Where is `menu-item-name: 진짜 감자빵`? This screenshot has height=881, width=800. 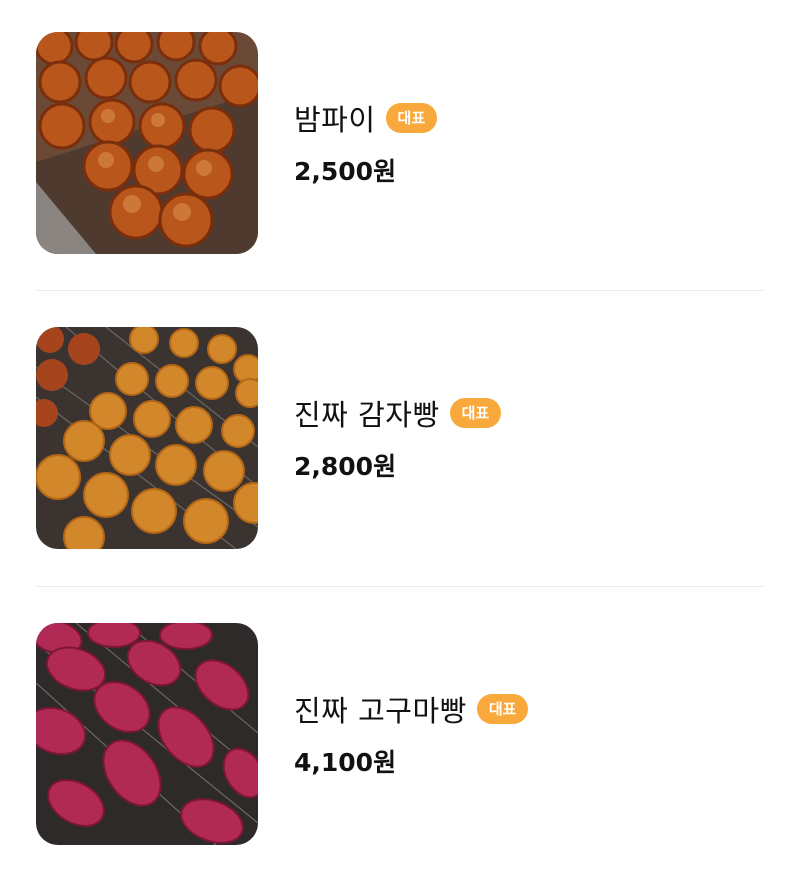
menu-item-name: 진짜 감자빵 is located at coordinates (367, 415).